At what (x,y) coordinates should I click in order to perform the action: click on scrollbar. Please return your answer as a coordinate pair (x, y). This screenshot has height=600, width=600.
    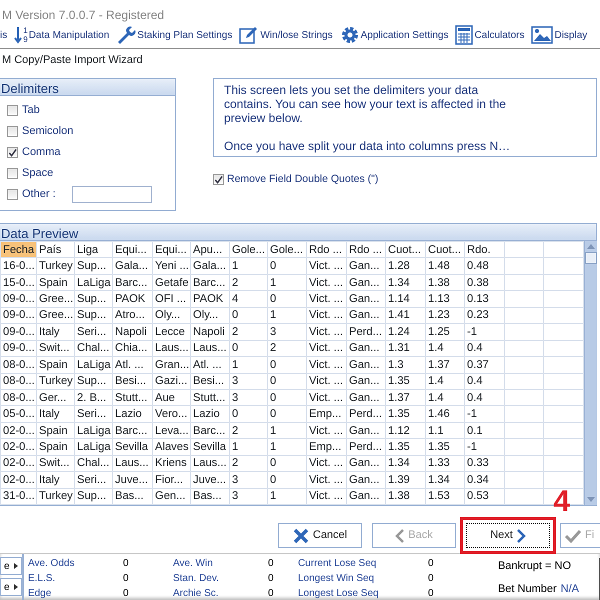
    Looking at the image, I should click on (590, 373).